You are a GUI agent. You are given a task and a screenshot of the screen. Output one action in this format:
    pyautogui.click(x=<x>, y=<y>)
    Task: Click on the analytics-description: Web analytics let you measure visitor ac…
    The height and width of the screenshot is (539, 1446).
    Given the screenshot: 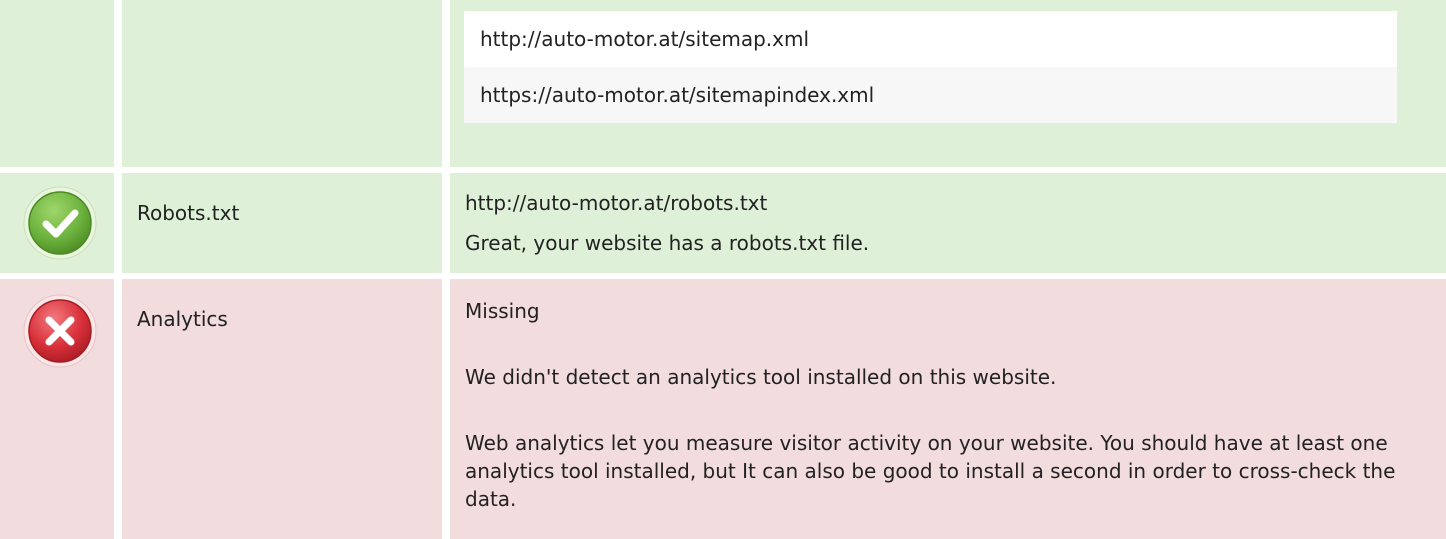 What is the action you would take?
    pyautogui.click(x=930, y=471)
    